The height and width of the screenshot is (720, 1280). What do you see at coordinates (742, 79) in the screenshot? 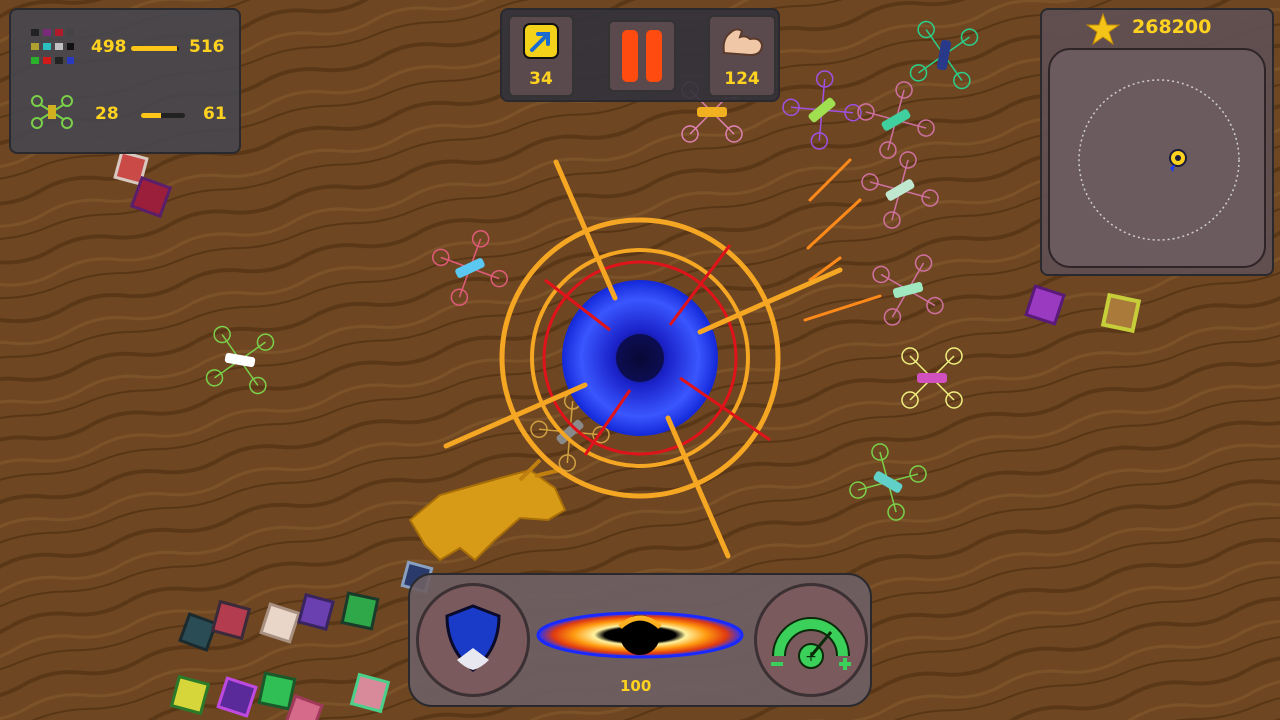
I see `power-count: 124` at bounding box center [742, 79].